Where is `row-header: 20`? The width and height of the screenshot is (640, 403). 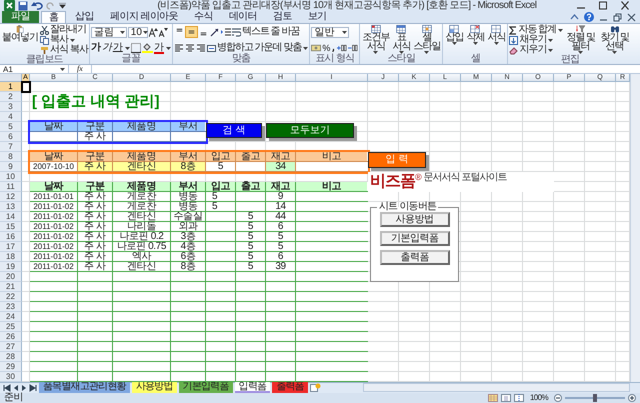 row-header: 20 is located at coordinates (11, 277).